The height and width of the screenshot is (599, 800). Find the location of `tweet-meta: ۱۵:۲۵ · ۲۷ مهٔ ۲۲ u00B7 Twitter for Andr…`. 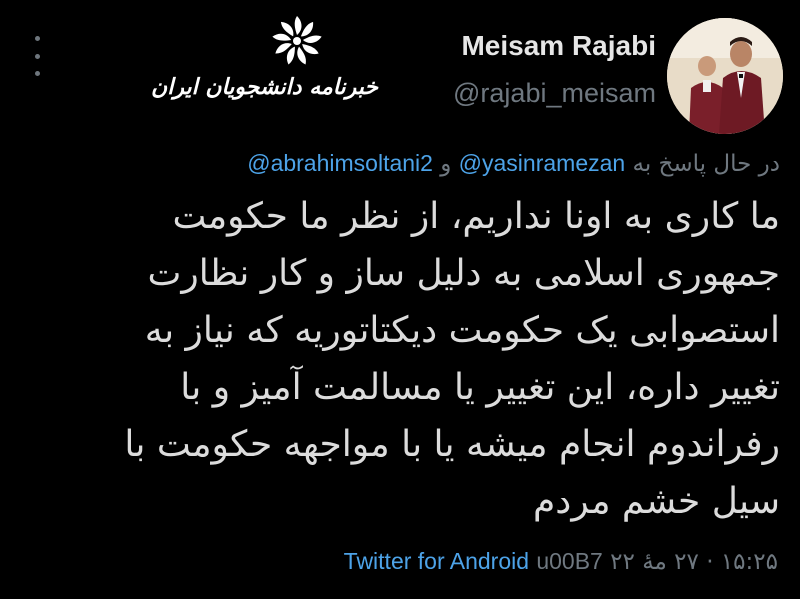

tweet-meta: ۱۵:۲۵ · ۲۷ مهٔ ۲۲ u00B7 Twitter for Andr… is located at coordinates (561, 561).